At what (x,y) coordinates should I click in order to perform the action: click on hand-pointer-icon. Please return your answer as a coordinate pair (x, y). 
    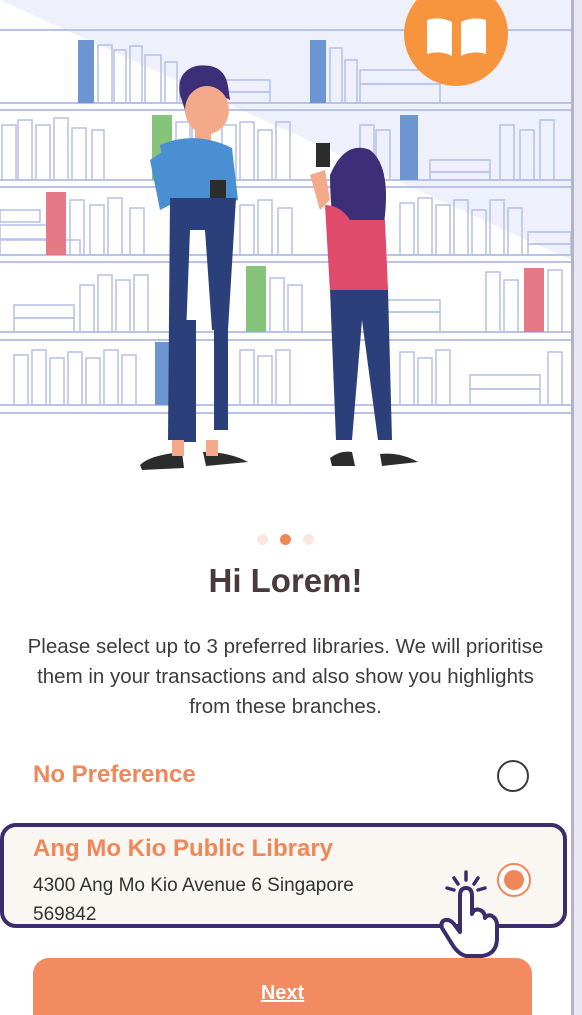
    Looking at the image, I should click on (469, 914).